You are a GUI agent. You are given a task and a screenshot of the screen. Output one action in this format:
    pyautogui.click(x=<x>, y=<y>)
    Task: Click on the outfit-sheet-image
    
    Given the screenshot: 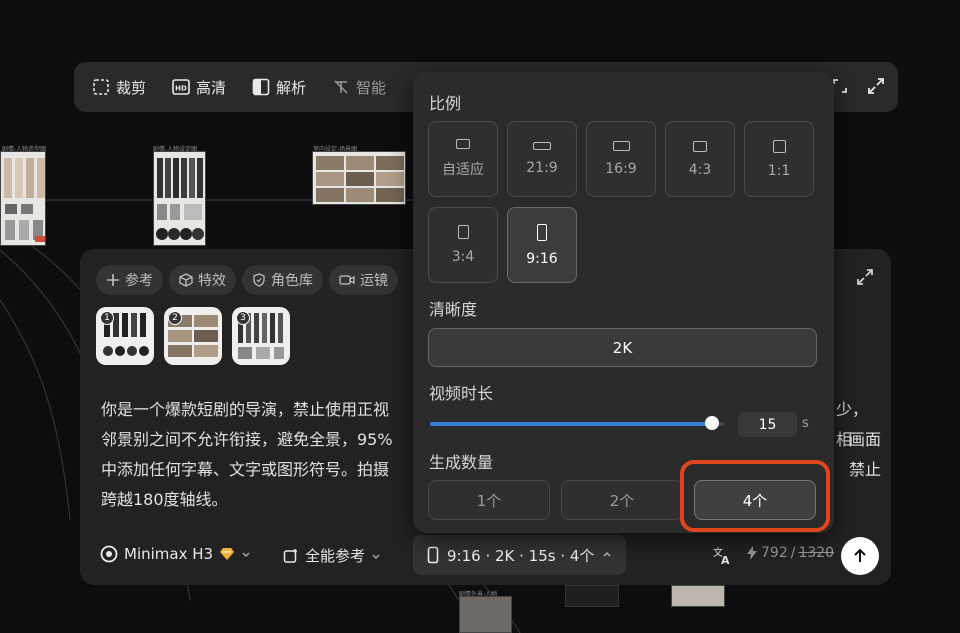 What is the action you would take?
    pyautogui.click(x=24, y=200)
    